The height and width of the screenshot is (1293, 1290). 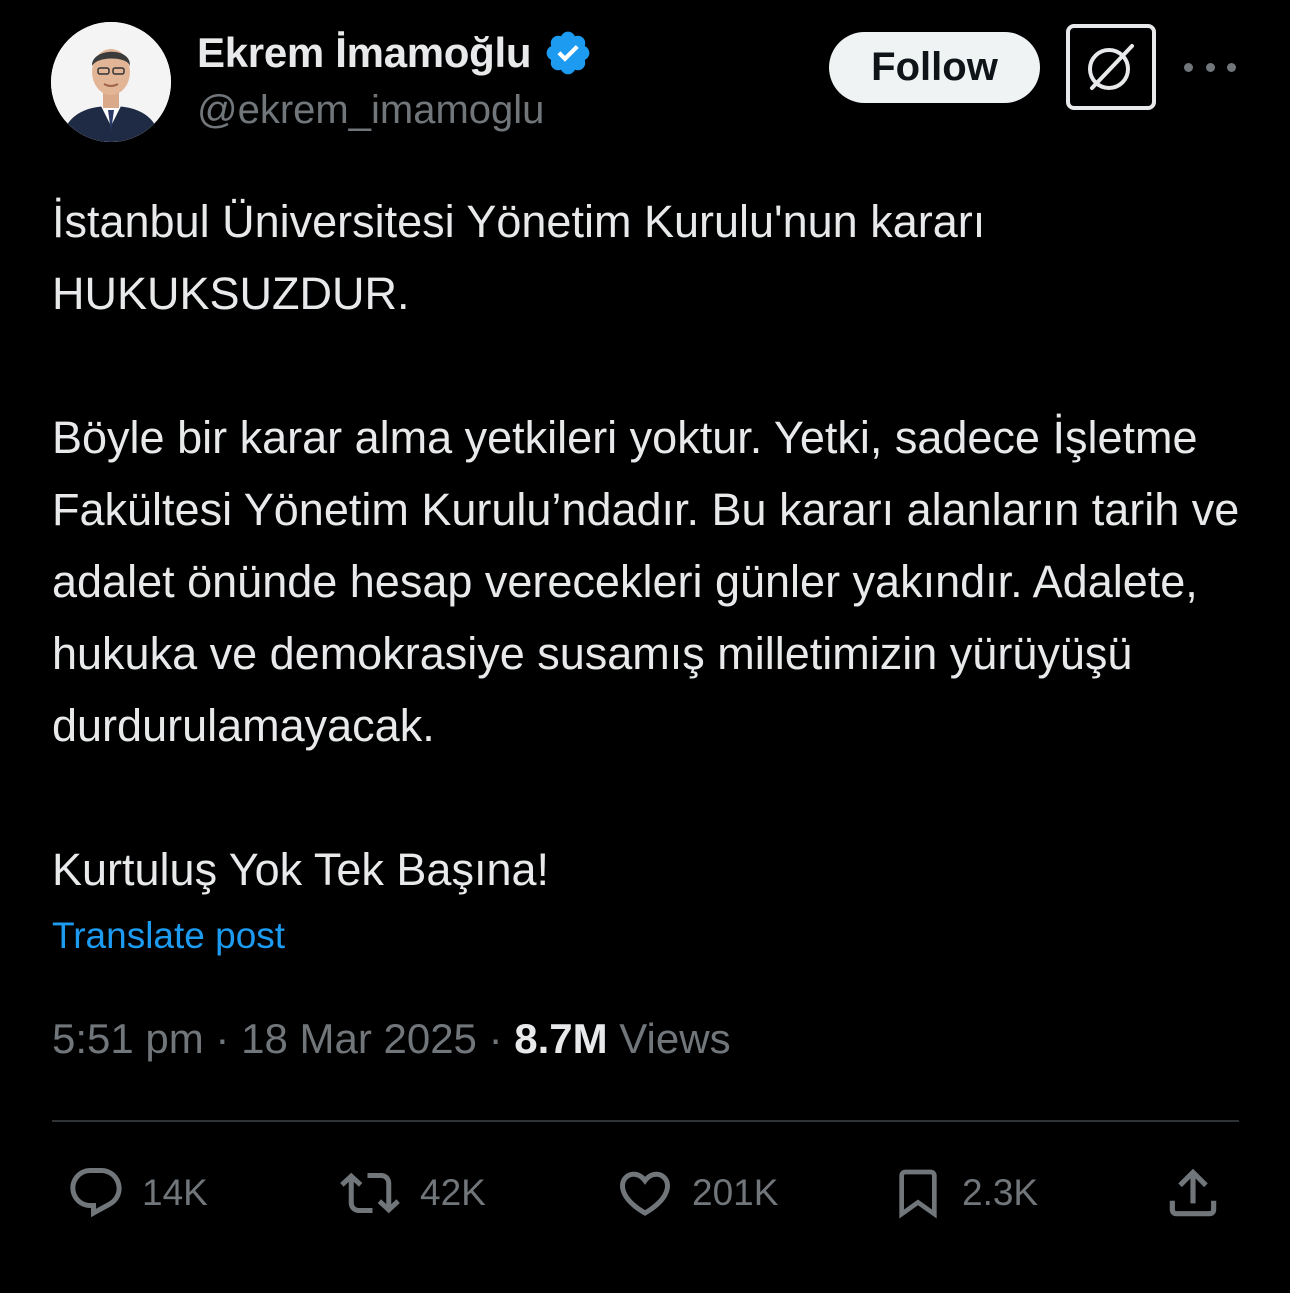 I want to click on repost-button: 42K, so click(x=411, y=1193).